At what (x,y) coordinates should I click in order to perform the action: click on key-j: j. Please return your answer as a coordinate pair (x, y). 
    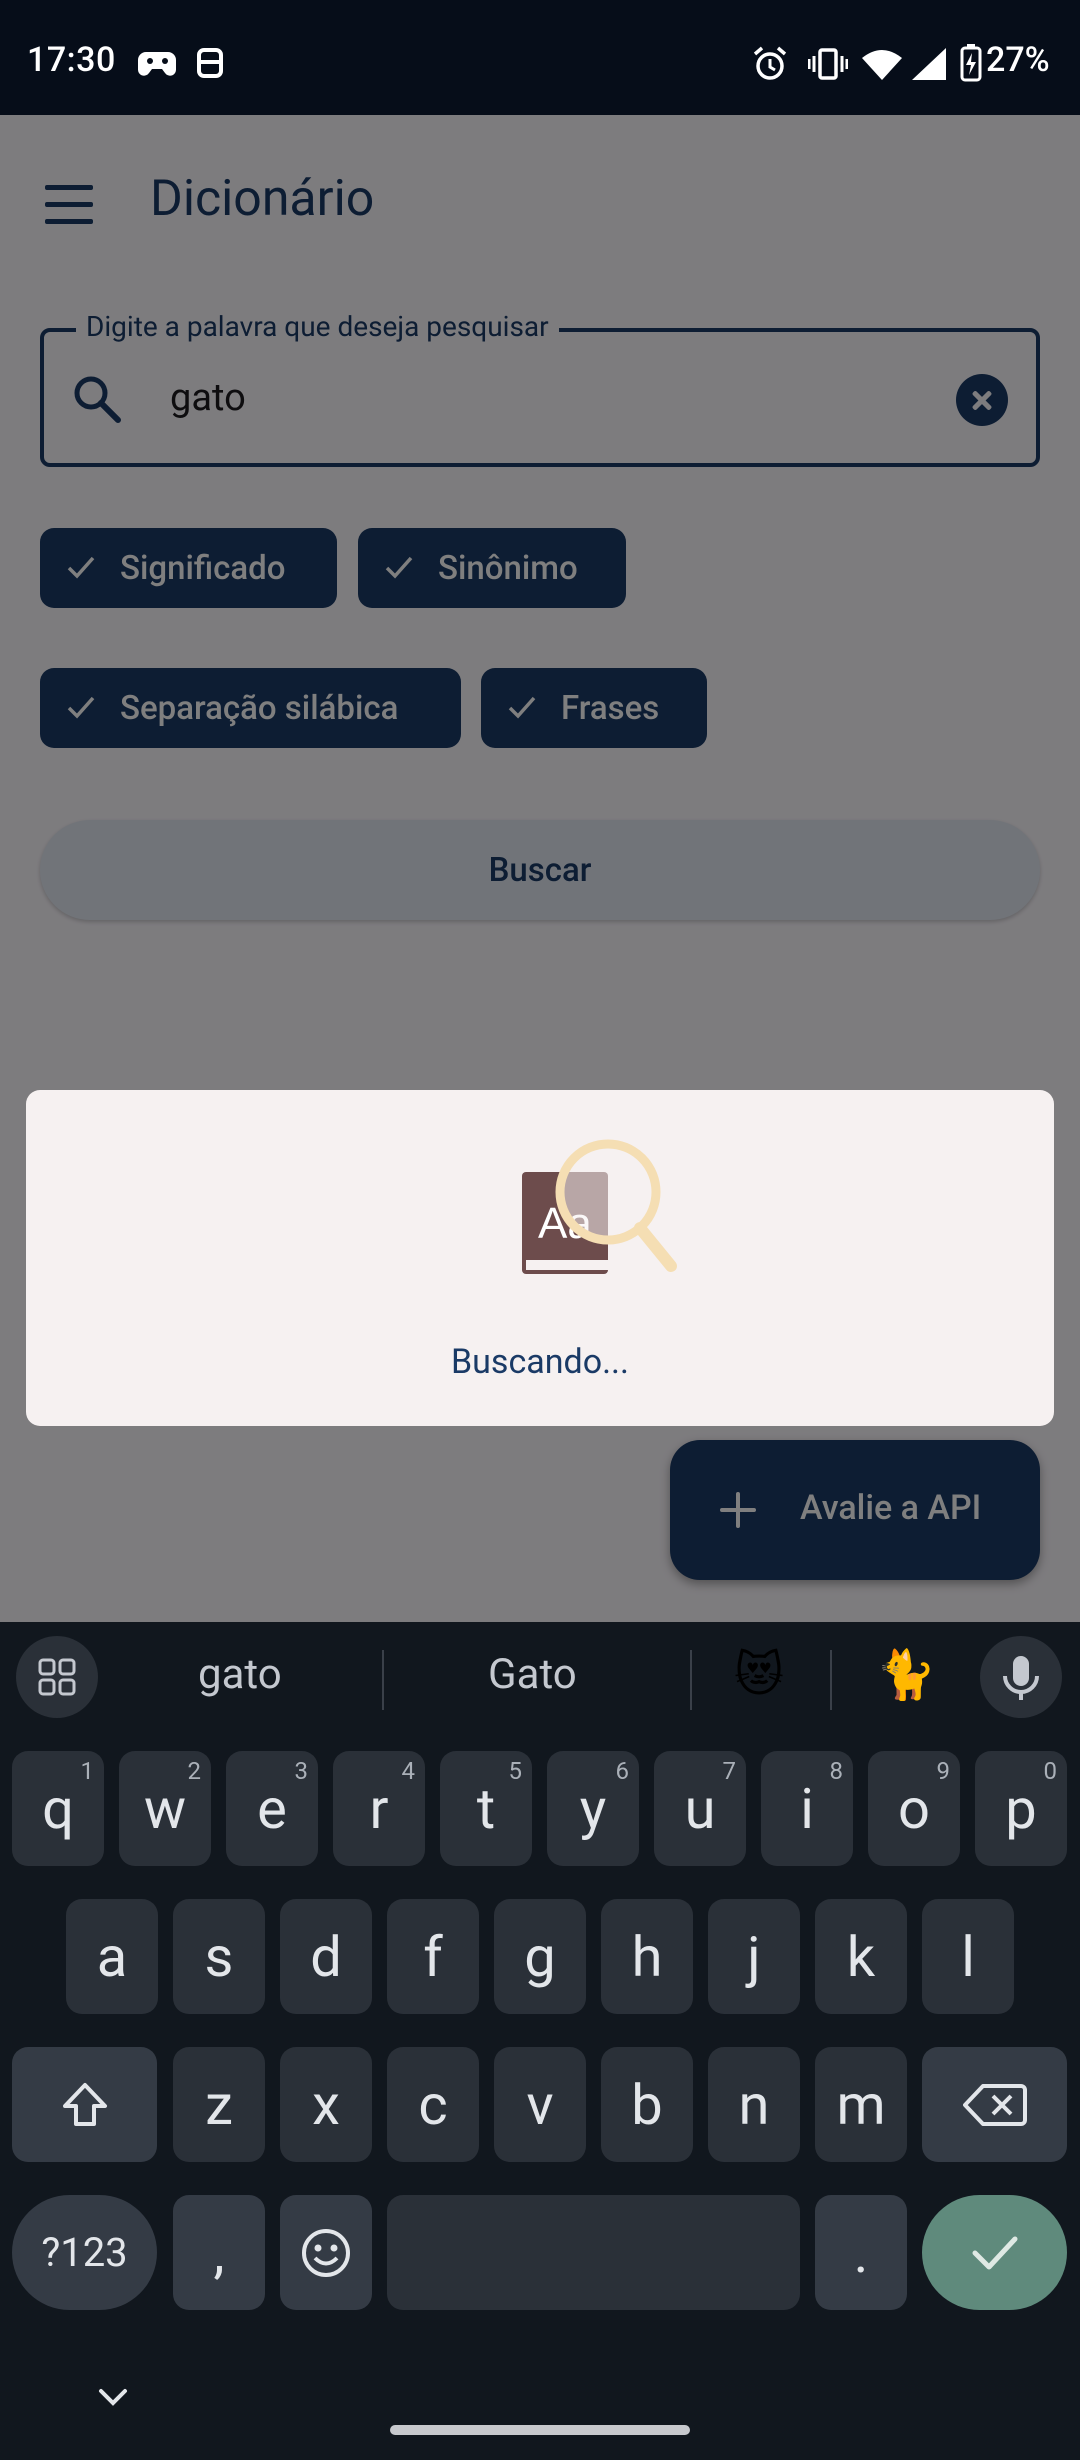
    Looking at the image, I should click on (754, 1956).